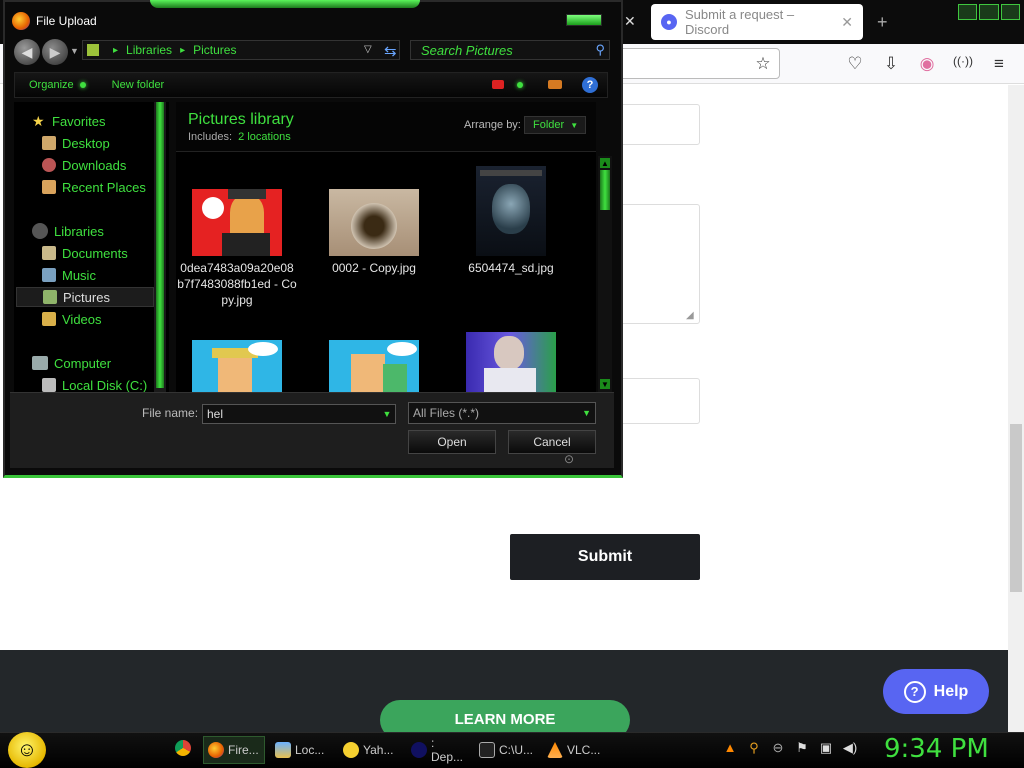  What do you see at coordinates (999, 64) in the screenshot?
I see `menu-icon: ≡` at bounding box center [999, 64].